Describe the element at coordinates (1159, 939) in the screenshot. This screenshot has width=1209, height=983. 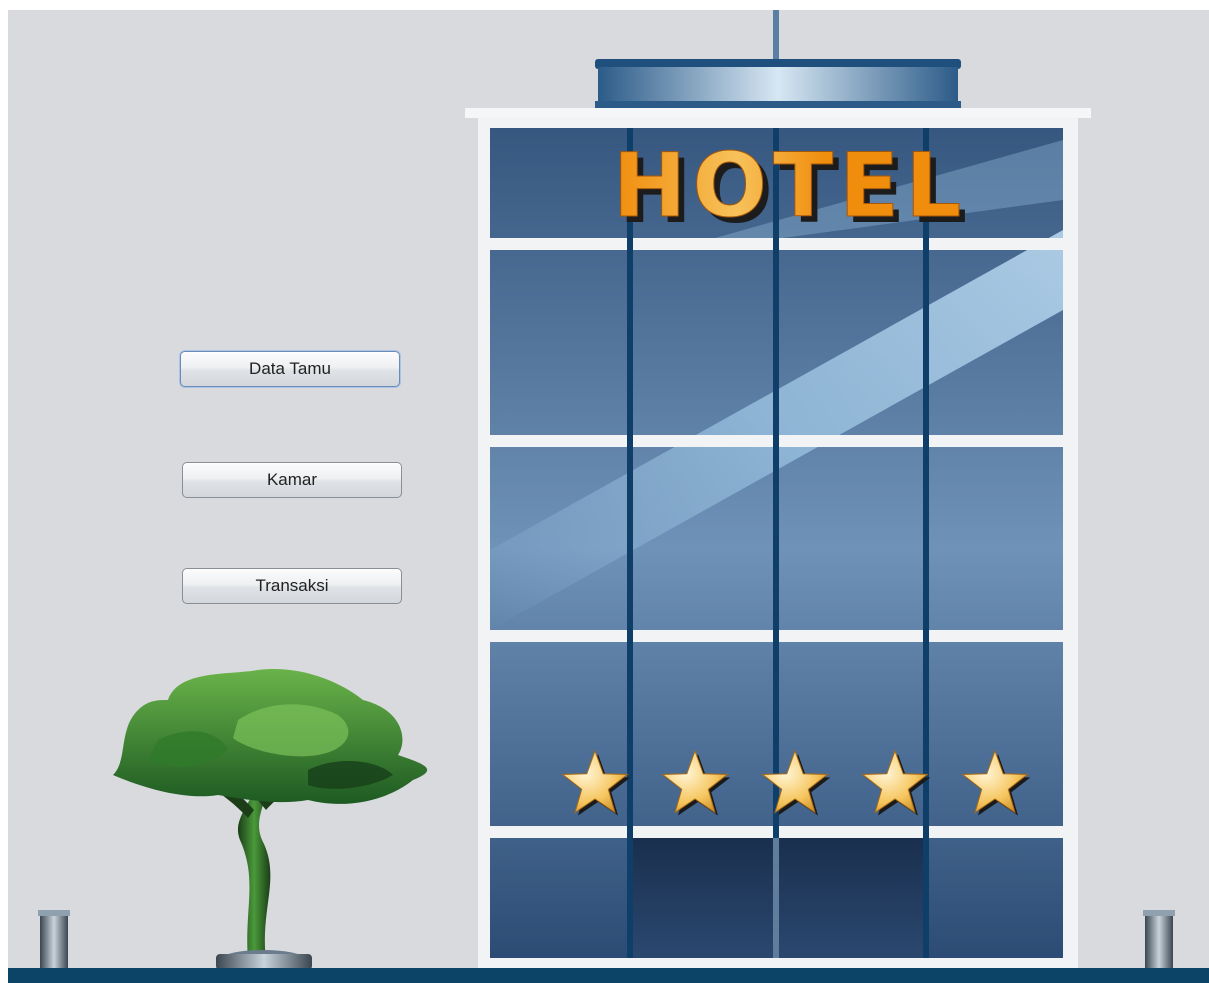
I see `bollard-right` at that location.